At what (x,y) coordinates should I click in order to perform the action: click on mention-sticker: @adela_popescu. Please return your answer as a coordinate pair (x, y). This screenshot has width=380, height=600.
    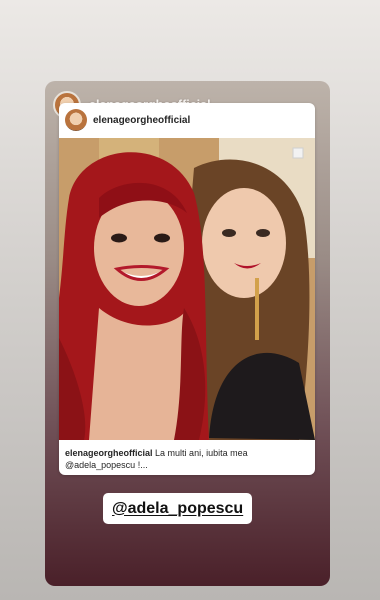
    Looking at the image, I should click on (178, 508).